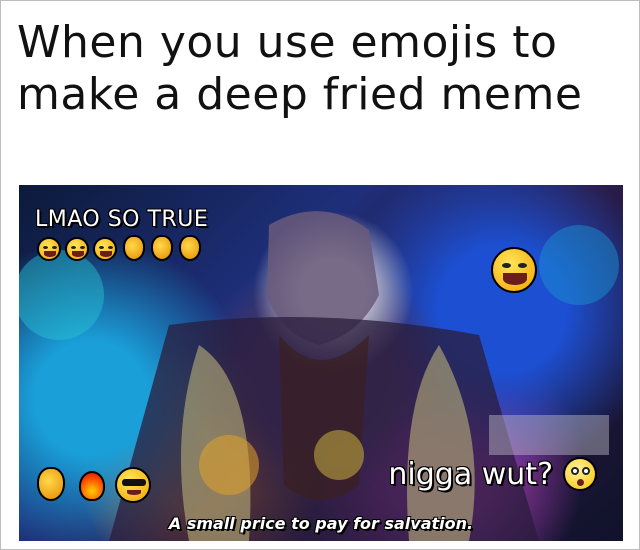 This screenshot has width=640, height=550. What do you see at coordinates (470, 474) in the screenshot?
I see `side-overlay-text: nigga wut?` at bounding box center [470, 474].